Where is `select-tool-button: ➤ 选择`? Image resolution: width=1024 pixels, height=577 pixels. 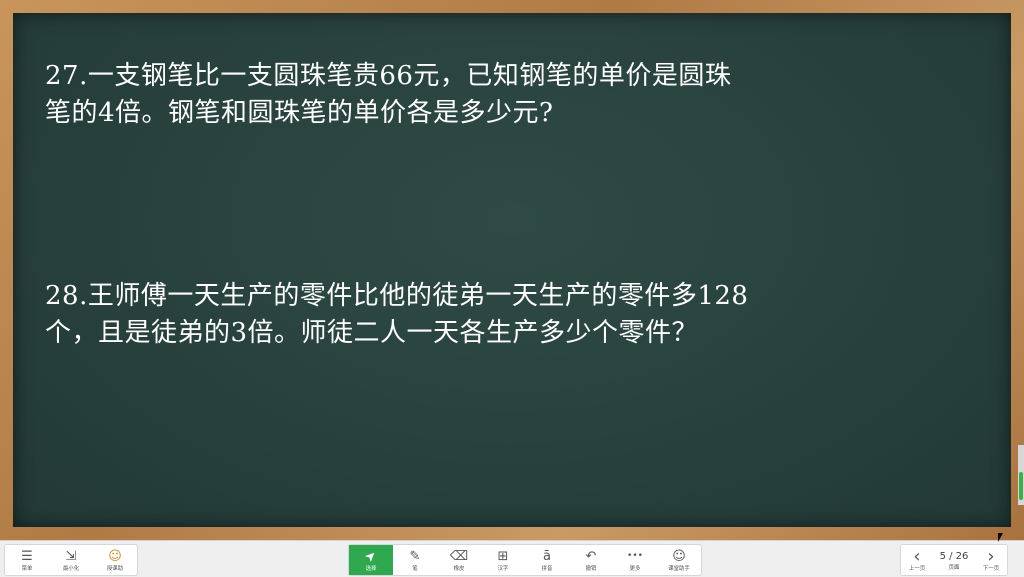 select-tool-button: ➤ 选择 is located at coordinates (371, 560).